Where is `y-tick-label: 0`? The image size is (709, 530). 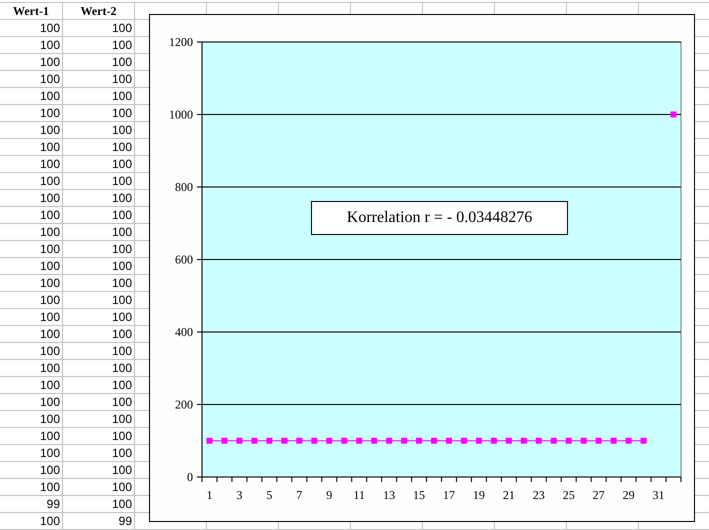 y-tick-label: 0 is located at coordinates (190, 477).